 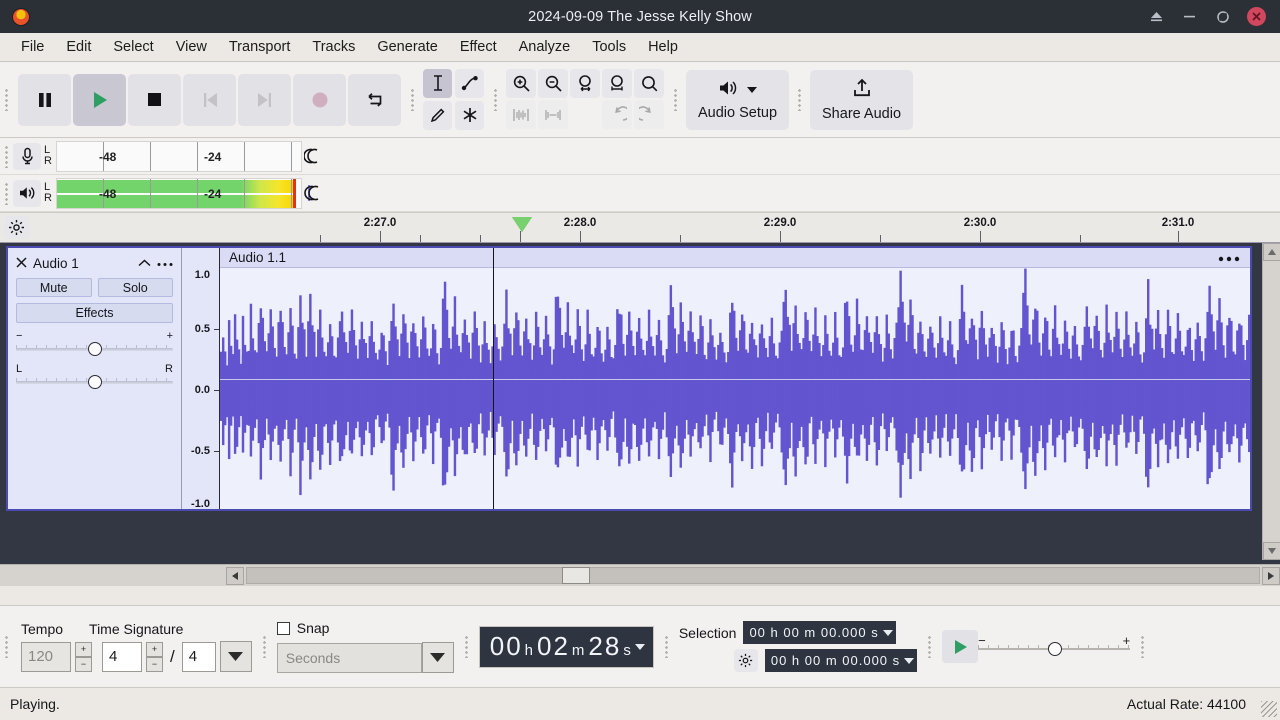 What do you see at coordinates (319, 99) in the screenshot?
I see `record-button` at bounding box center [319, 99].